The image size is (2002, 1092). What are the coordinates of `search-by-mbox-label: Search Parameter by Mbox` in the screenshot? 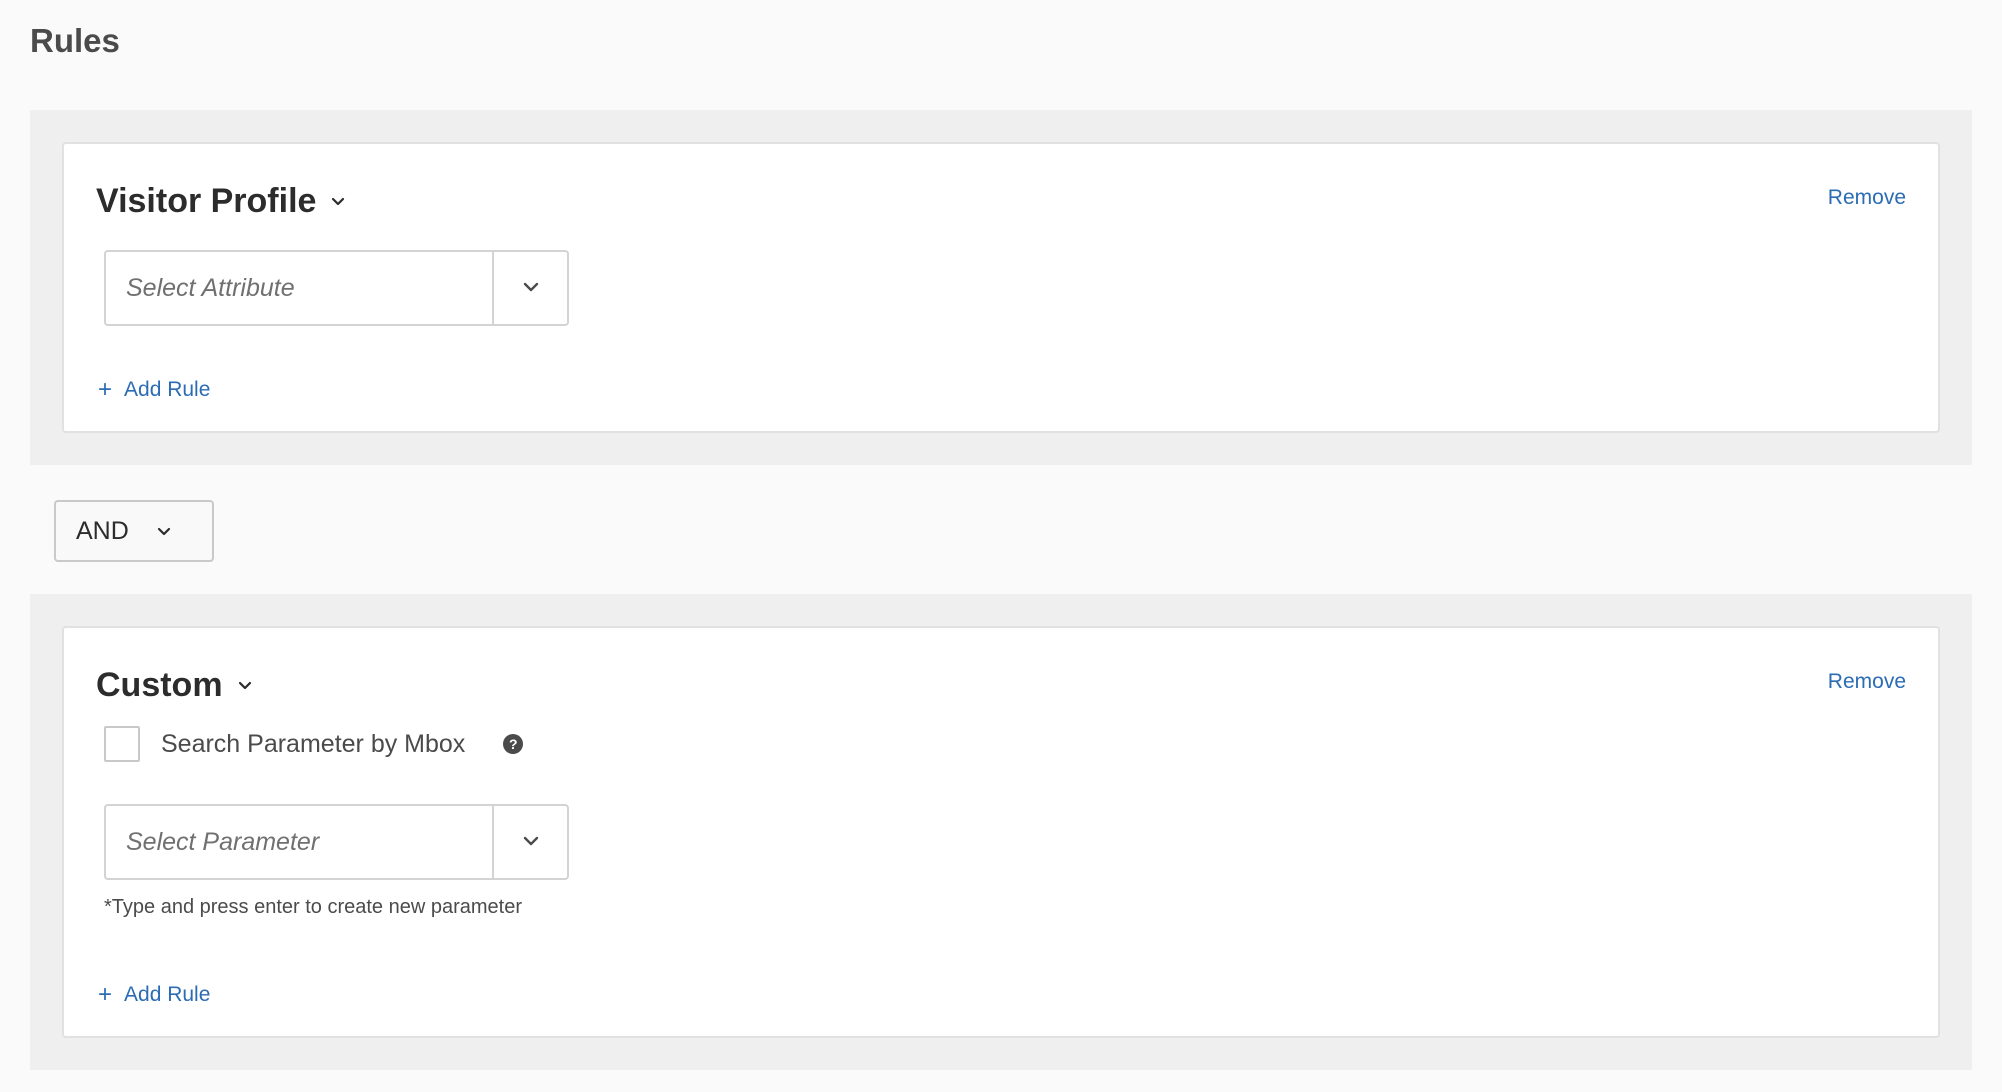 It's located at (313, 744).